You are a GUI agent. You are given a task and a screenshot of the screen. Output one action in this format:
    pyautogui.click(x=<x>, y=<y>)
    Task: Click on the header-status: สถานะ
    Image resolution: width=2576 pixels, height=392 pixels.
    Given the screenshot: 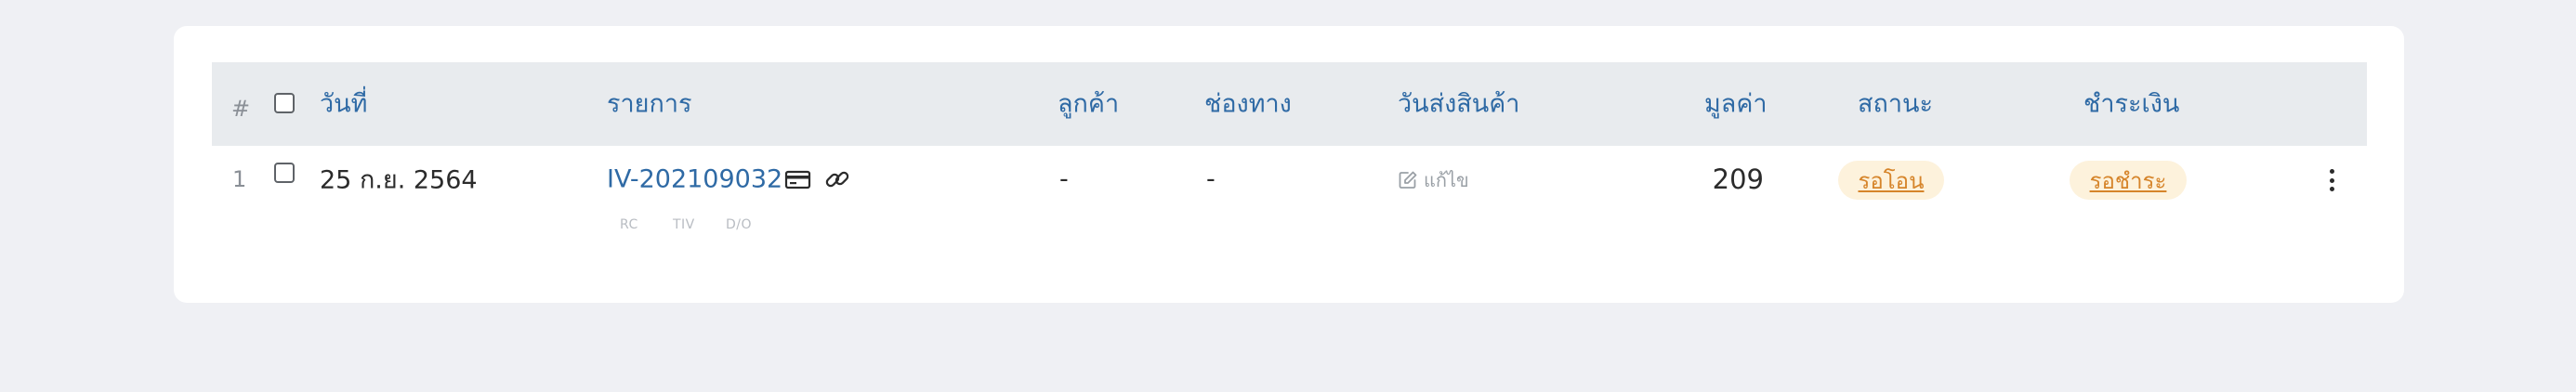 What is the action you would take?
    pyautogui.click(x=1895, y=104)
    